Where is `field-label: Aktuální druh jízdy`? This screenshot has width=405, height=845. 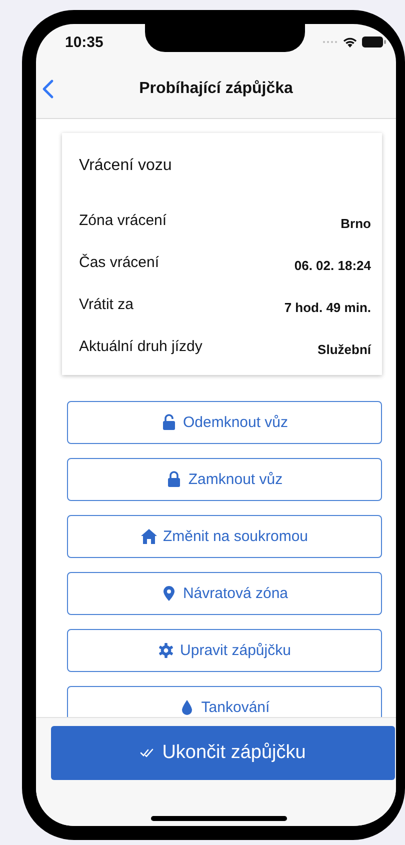
field-label: Aktuální druh jízdy is located at coordinates (140, 346).